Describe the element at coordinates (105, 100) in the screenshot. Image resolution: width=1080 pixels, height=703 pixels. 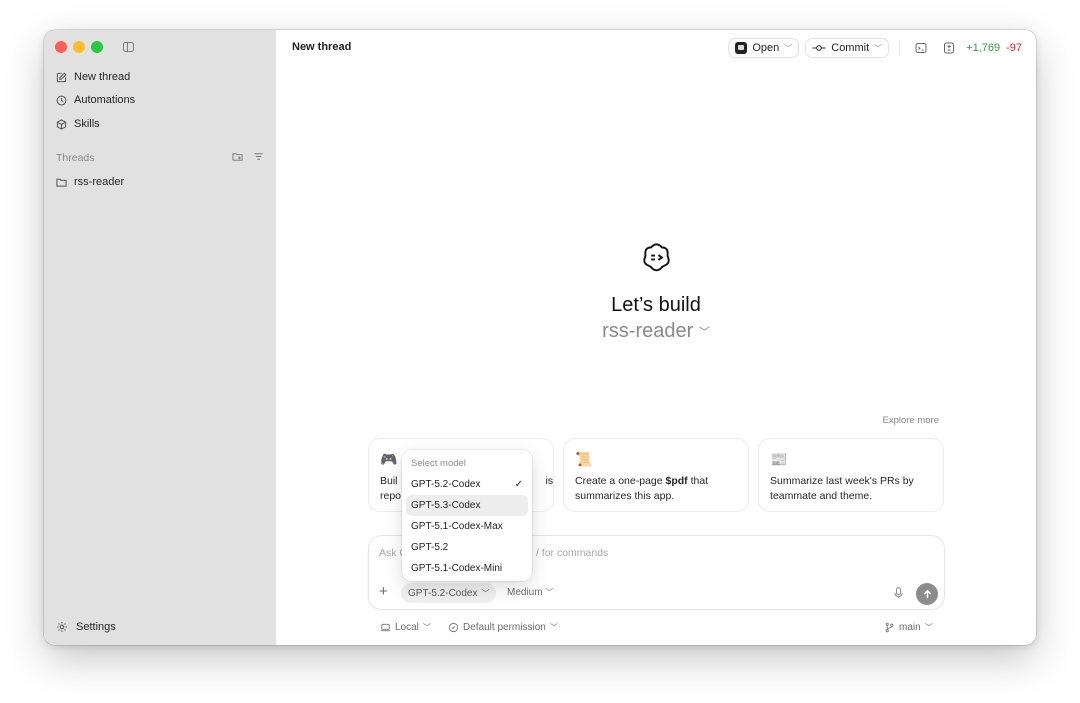
I see `sidebar-item-label: Automations` at that location.